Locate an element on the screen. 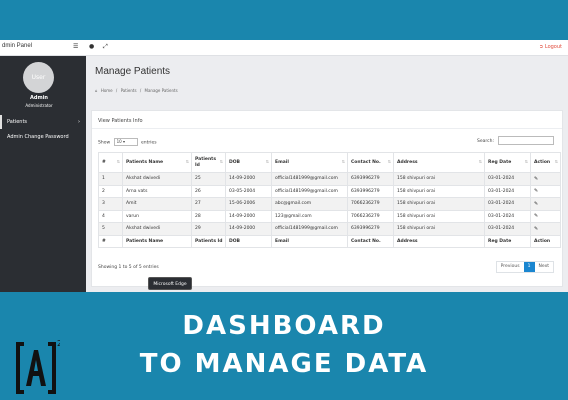 The height and width of the screenshot is (400, 568). table-cell: 28 is located at coordinates (208, 216).